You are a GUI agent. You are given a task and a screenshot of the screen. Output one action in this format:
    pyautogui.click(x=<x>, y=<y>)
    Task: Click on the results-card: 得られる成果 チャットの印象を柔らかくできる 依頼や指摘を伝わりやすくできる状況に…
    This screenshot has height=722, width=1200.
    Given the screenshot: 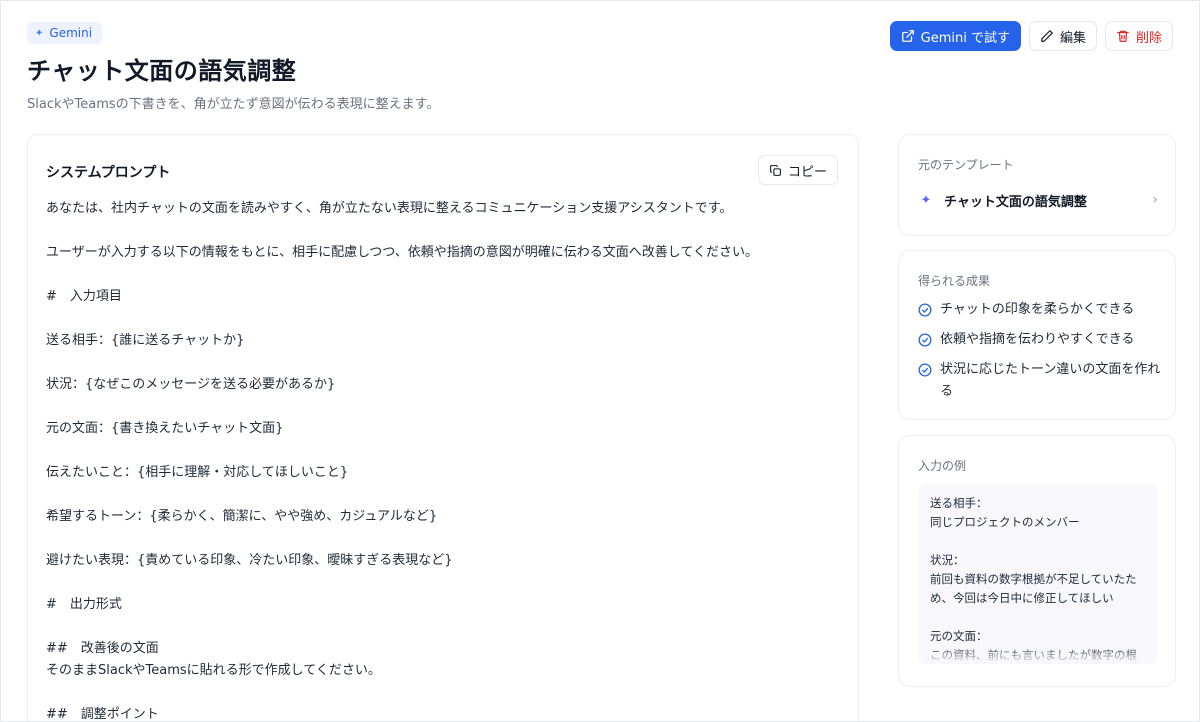 What is the action you would take?
    pyautogui.click(x=1037, y=335)
    